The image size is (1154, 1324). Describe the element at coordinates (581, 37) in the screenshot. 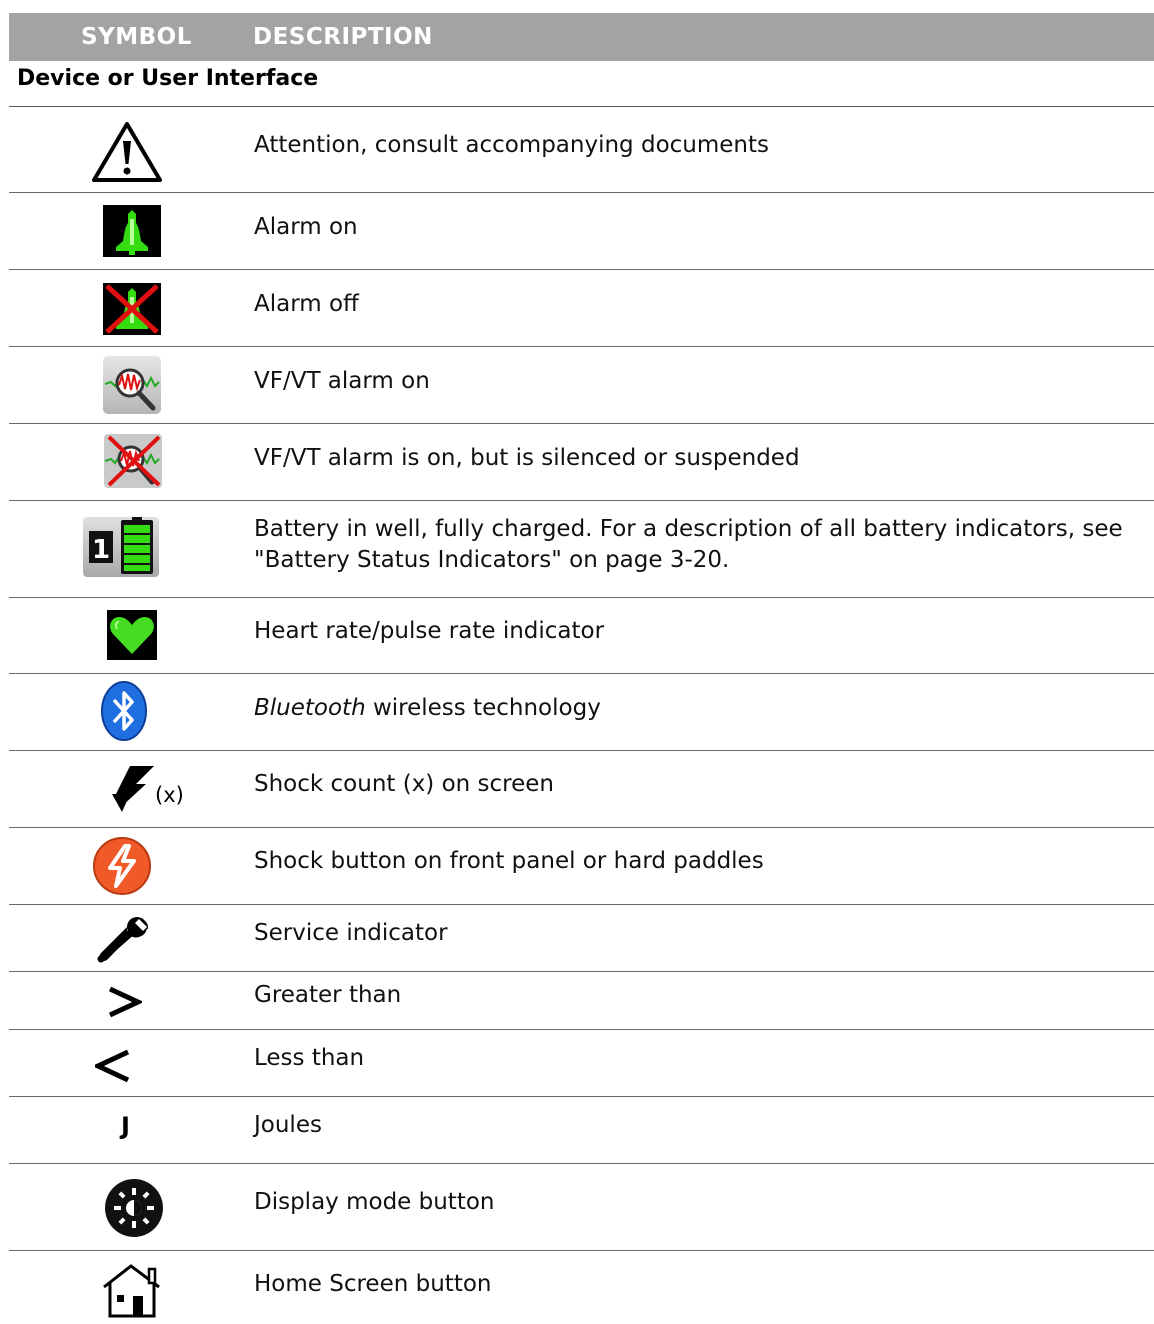

I see `table-header: SYMBOL DESCRIPTION` at that location.